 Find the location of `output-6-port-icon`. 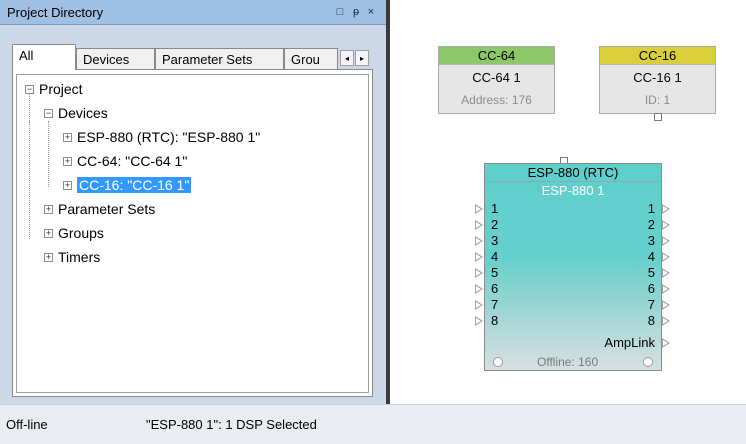

output-6-port-icon is located at coordinates (666, 289).